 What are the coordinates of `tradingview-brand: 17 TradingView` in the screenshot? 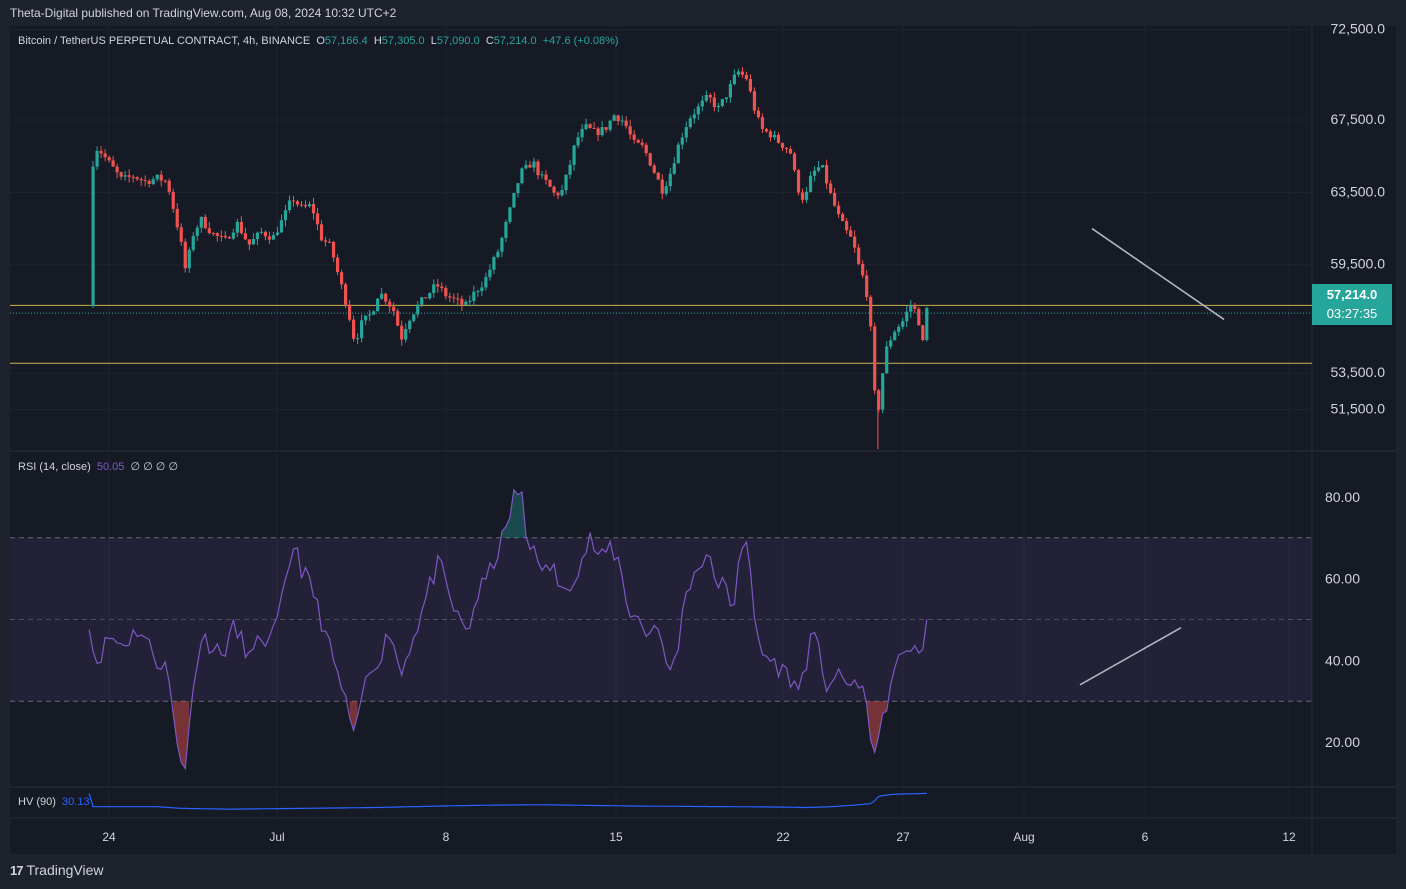 It's located at (57, 870).